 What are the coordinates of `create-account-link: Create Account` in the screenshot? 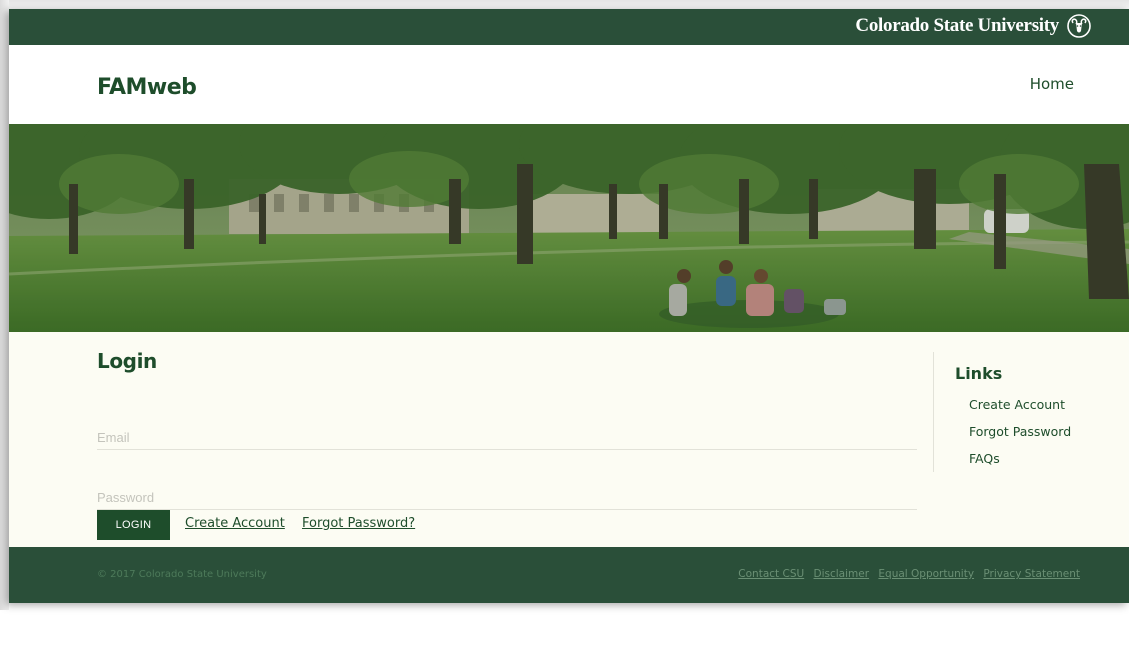 It's located at (235, 523).